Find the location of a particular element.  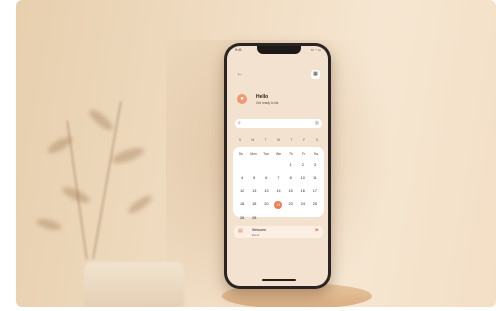

week-strip-day: F is located at coordinates (304, 140).